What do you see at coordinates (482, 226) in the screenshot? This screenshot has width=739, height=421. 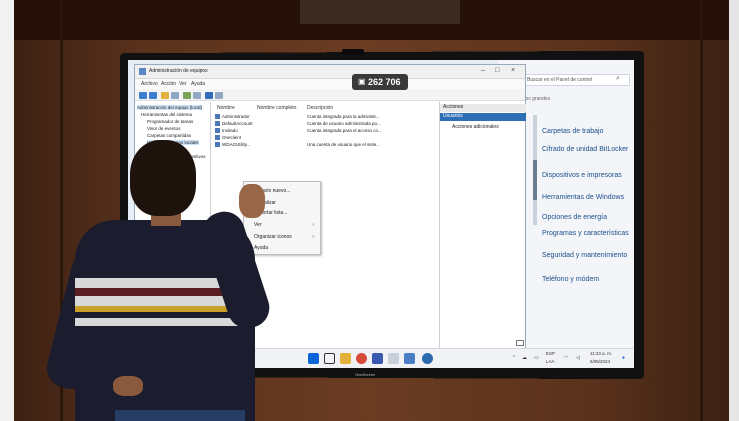 I see `actions-pane: Acciones Usuarios Acciones adicionales` at bounding box center [482, 226].